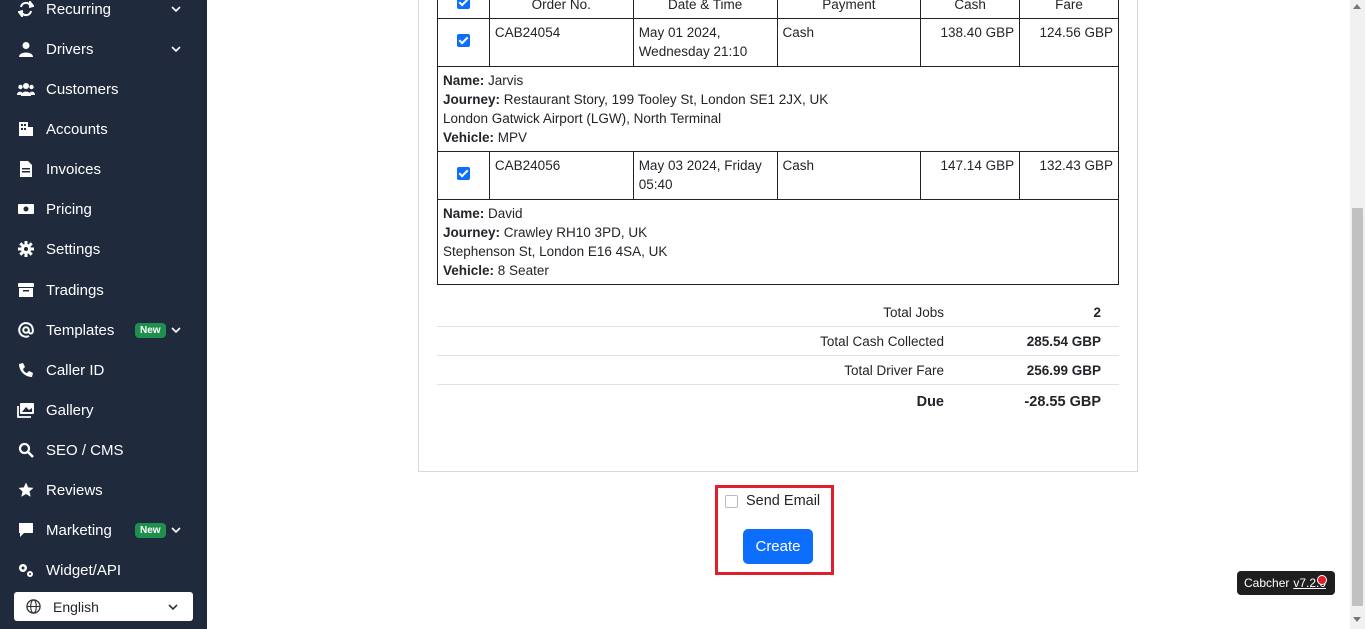  I want to click on language-label: English, so click(76, 606).